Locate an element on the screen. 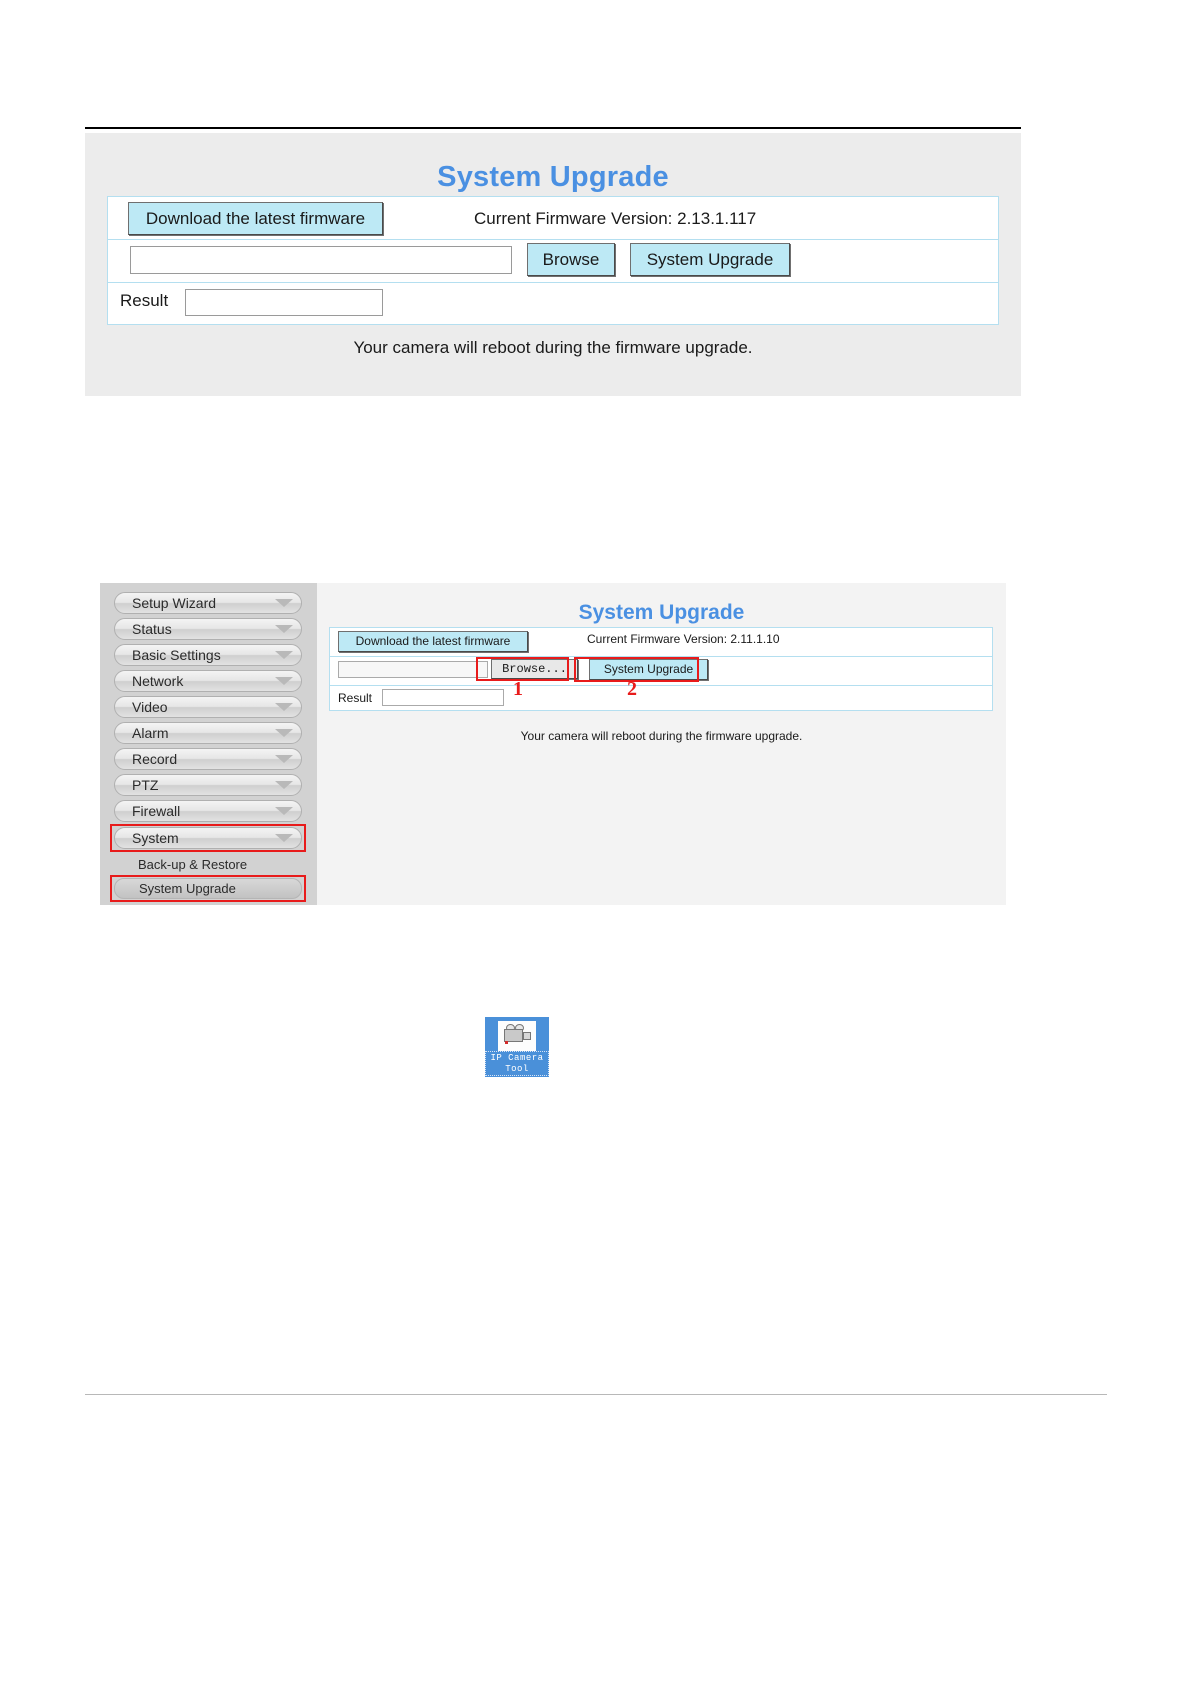 The image size is (1191, 1684). camcorder-icon is located at coordinates (517, 1036).